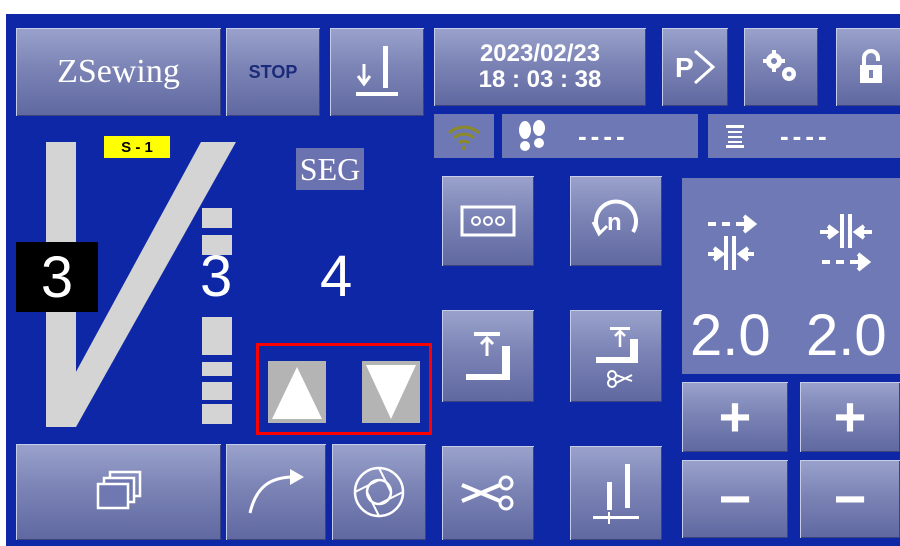 This screenshot has height=546, width=900. Describe the element at coordinates (540, 53) in the screenshot. I see `clock-date: 2023/02/23` at that location.